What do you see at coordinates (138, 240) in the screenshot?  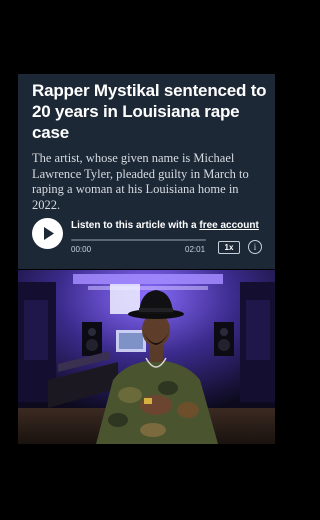 I see `audio-progress-bar` at bounding box center [138, 240].